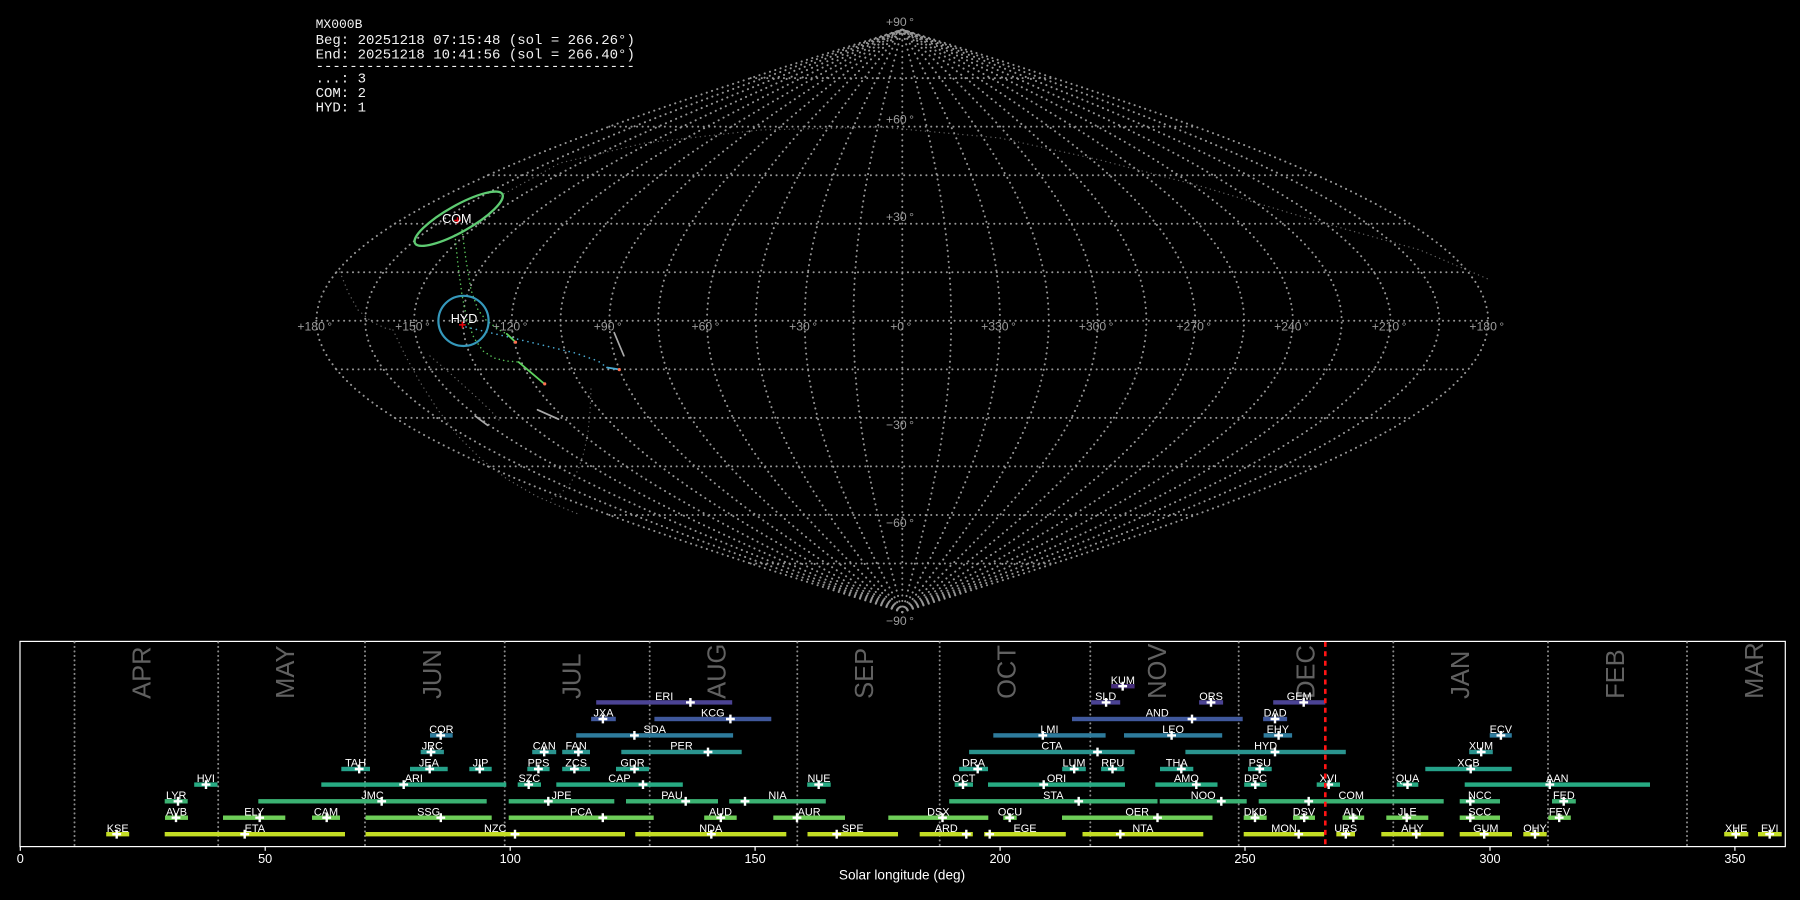 This screenshot has height=900, width=1800. Describe the element at coordinates (1408, 779) in the screenshot. I see `svg-text: QUA` at that location.